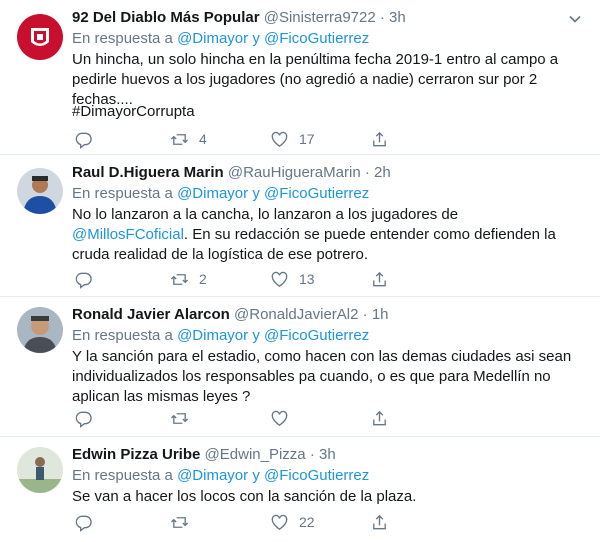 This screenshot has height=542, width=600. Describe the element at coordinates (292, 522) in the screenshot. I see `like-button: 22` at that location.